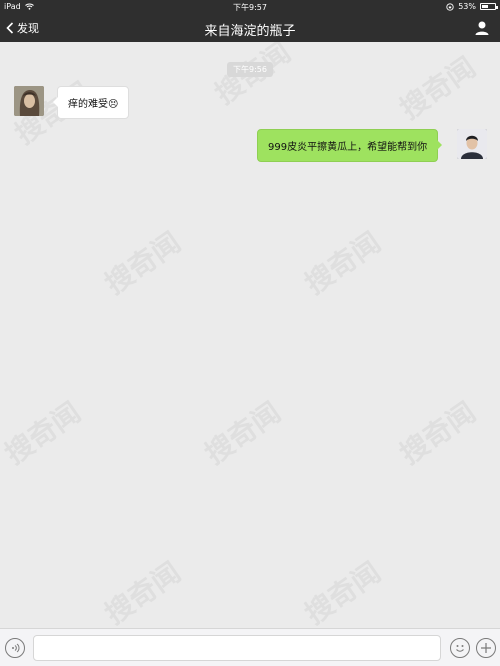  I want to click on message-input, so click(237, 648).